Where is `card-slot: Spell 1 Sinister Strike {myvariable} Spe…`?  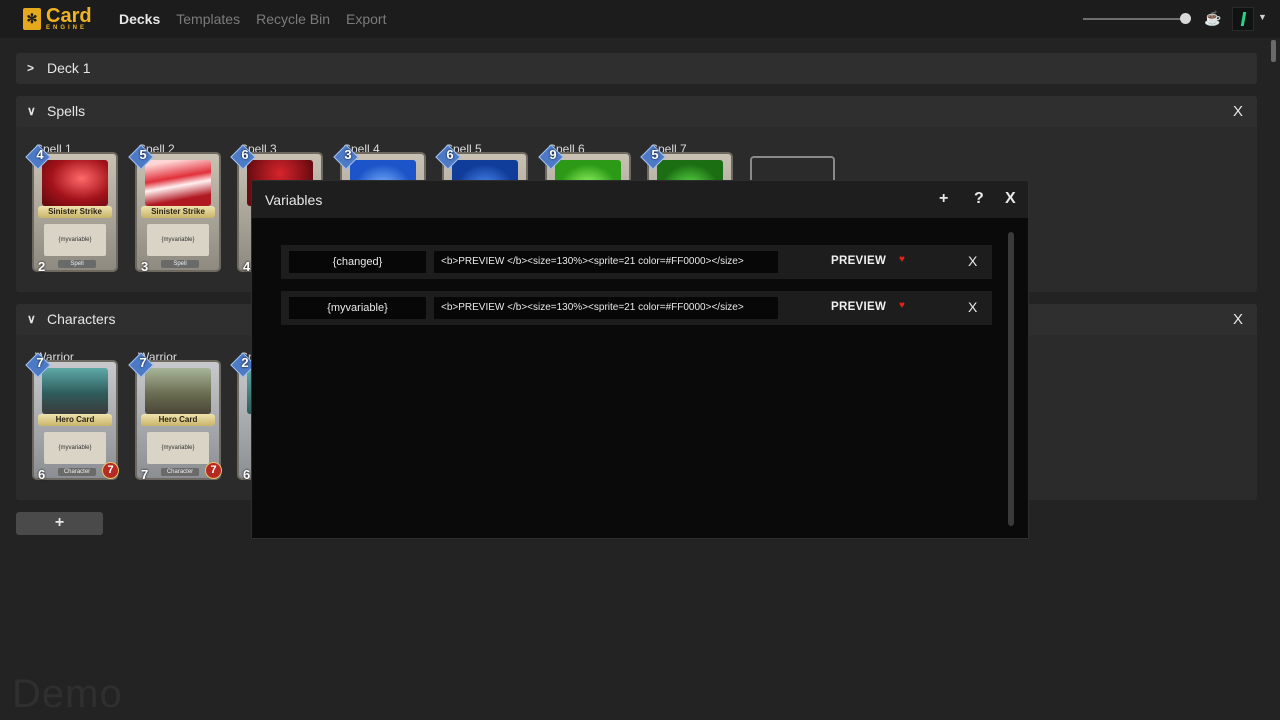 card-slot: Spell 1 Sinister Strike {myvariable} Spe… is located at coordinates (71, 212).